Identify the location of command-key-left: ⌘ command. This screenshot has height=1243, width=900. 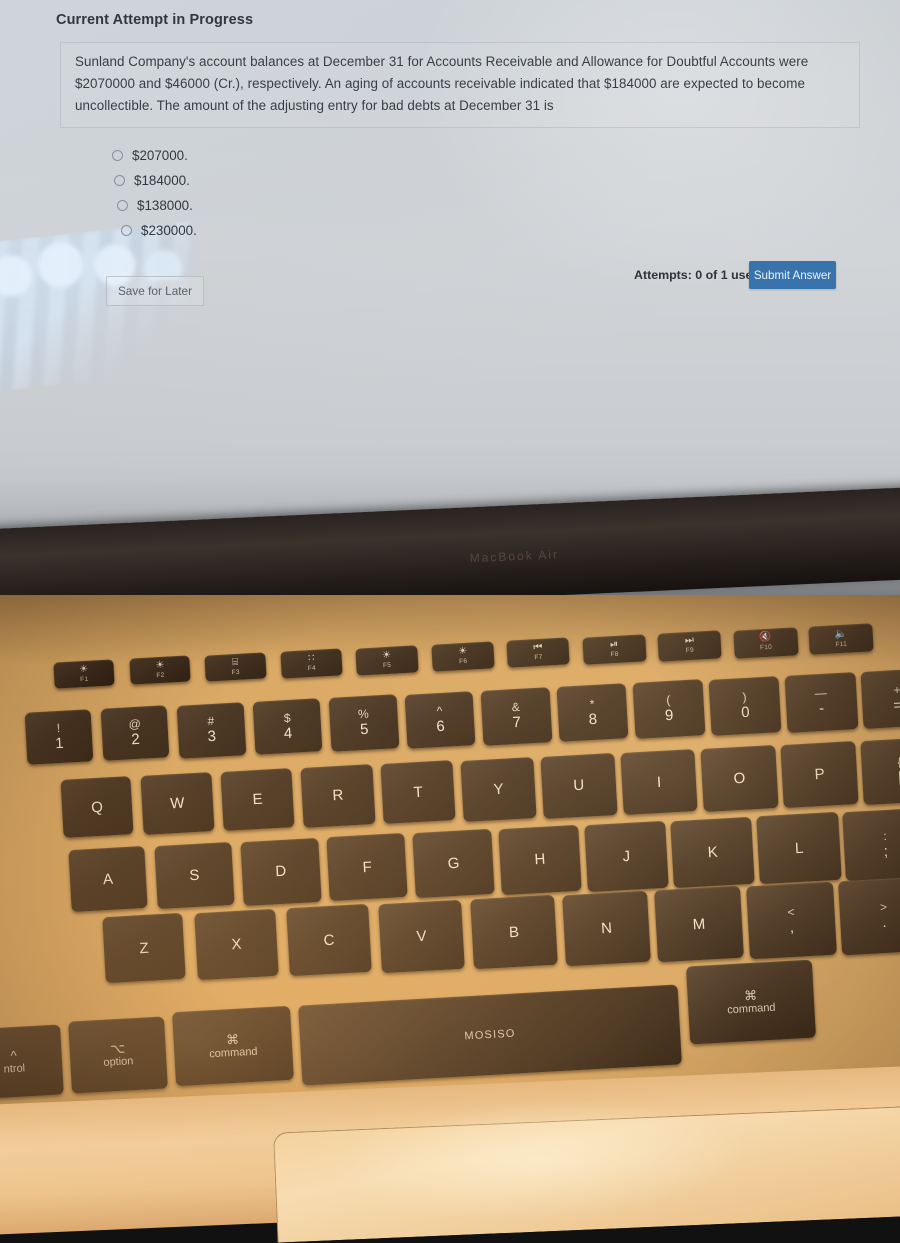
(233, 1046).